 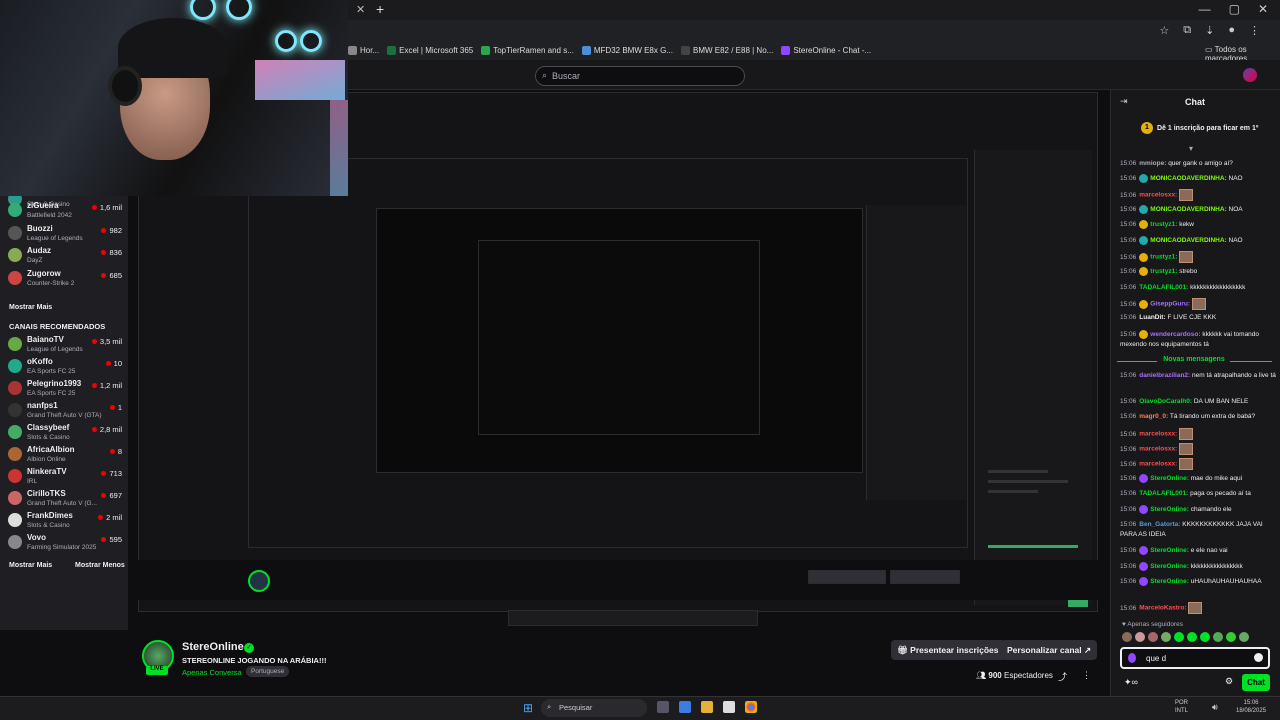 I want to click on language-indicator: POR INTL, so click(x=1181, y=707).